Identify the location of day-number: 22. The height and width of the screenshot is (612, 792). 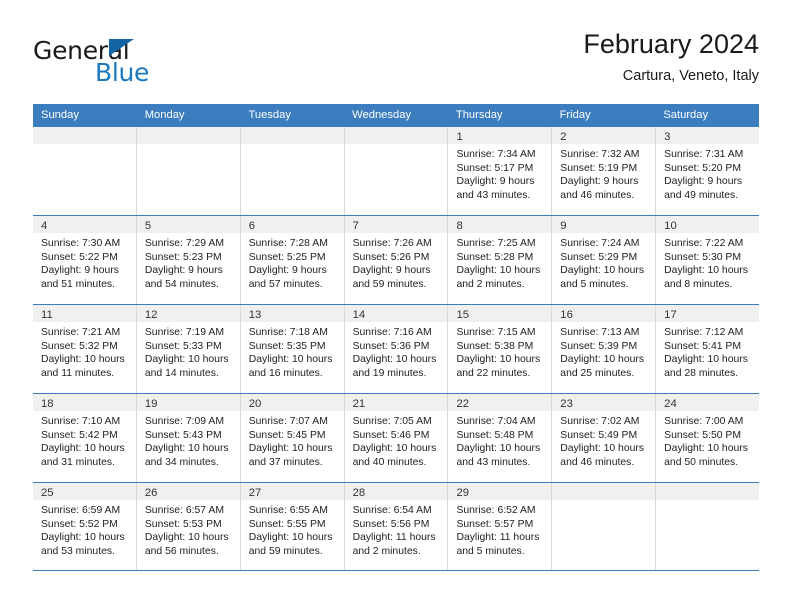
(463, 404).